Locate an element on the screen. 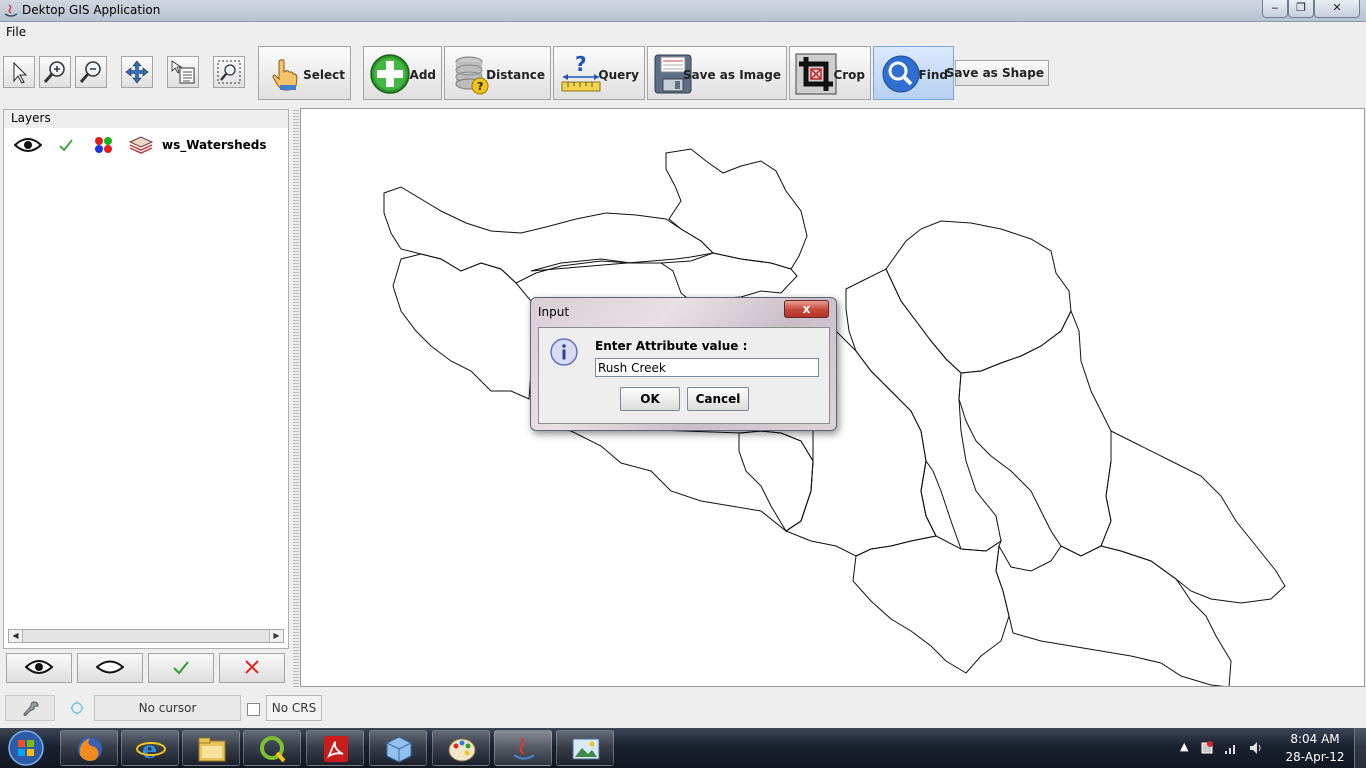  attribute-value-input is located at coordinates (707, 367).